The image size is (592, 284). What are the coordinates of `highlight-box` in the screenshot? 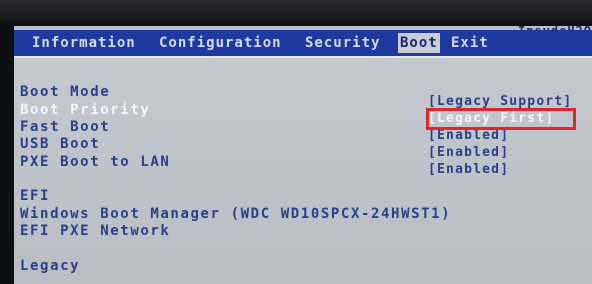 It's located at (501, 119).